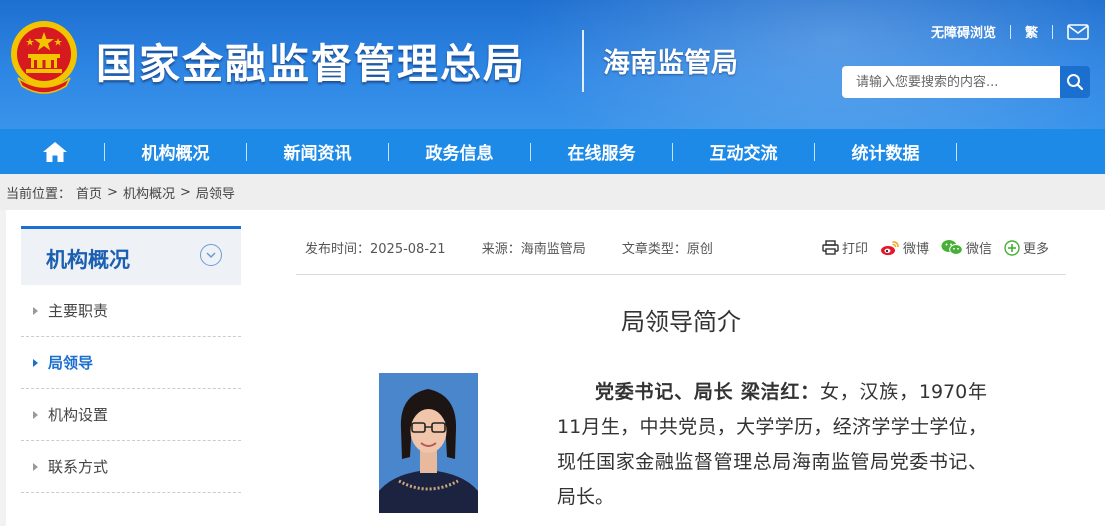  I want to click on printer-icon, so click(830, 247).